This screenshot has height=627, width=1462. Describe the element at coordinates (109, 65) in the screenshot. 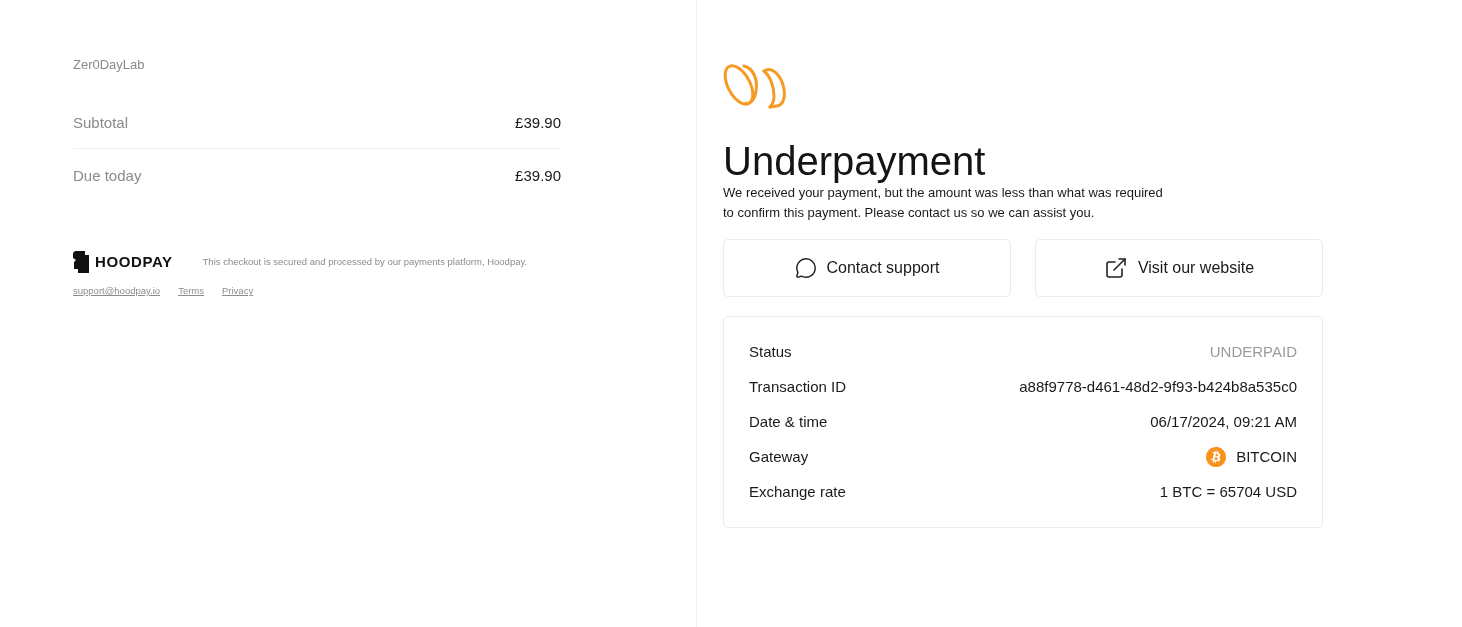

I see `merchant-name: Zer0DayLab` at that location.